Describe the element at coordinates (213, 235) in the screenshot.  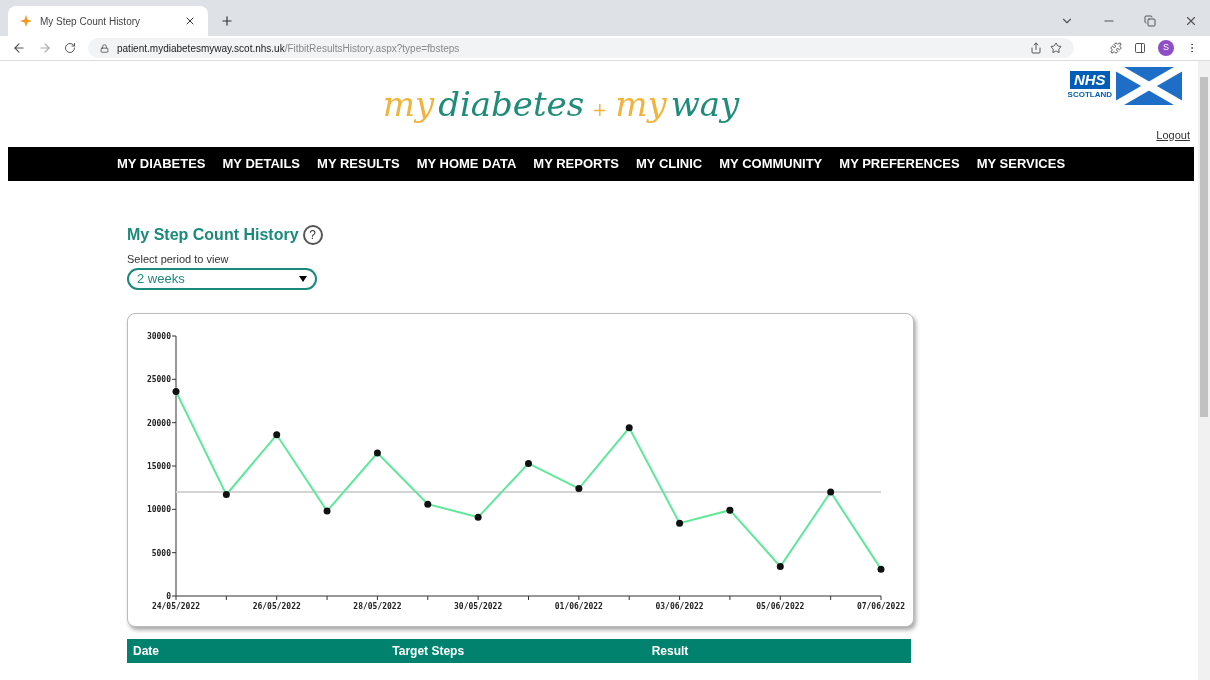
I see `page-title: My Step Count History` at that location.